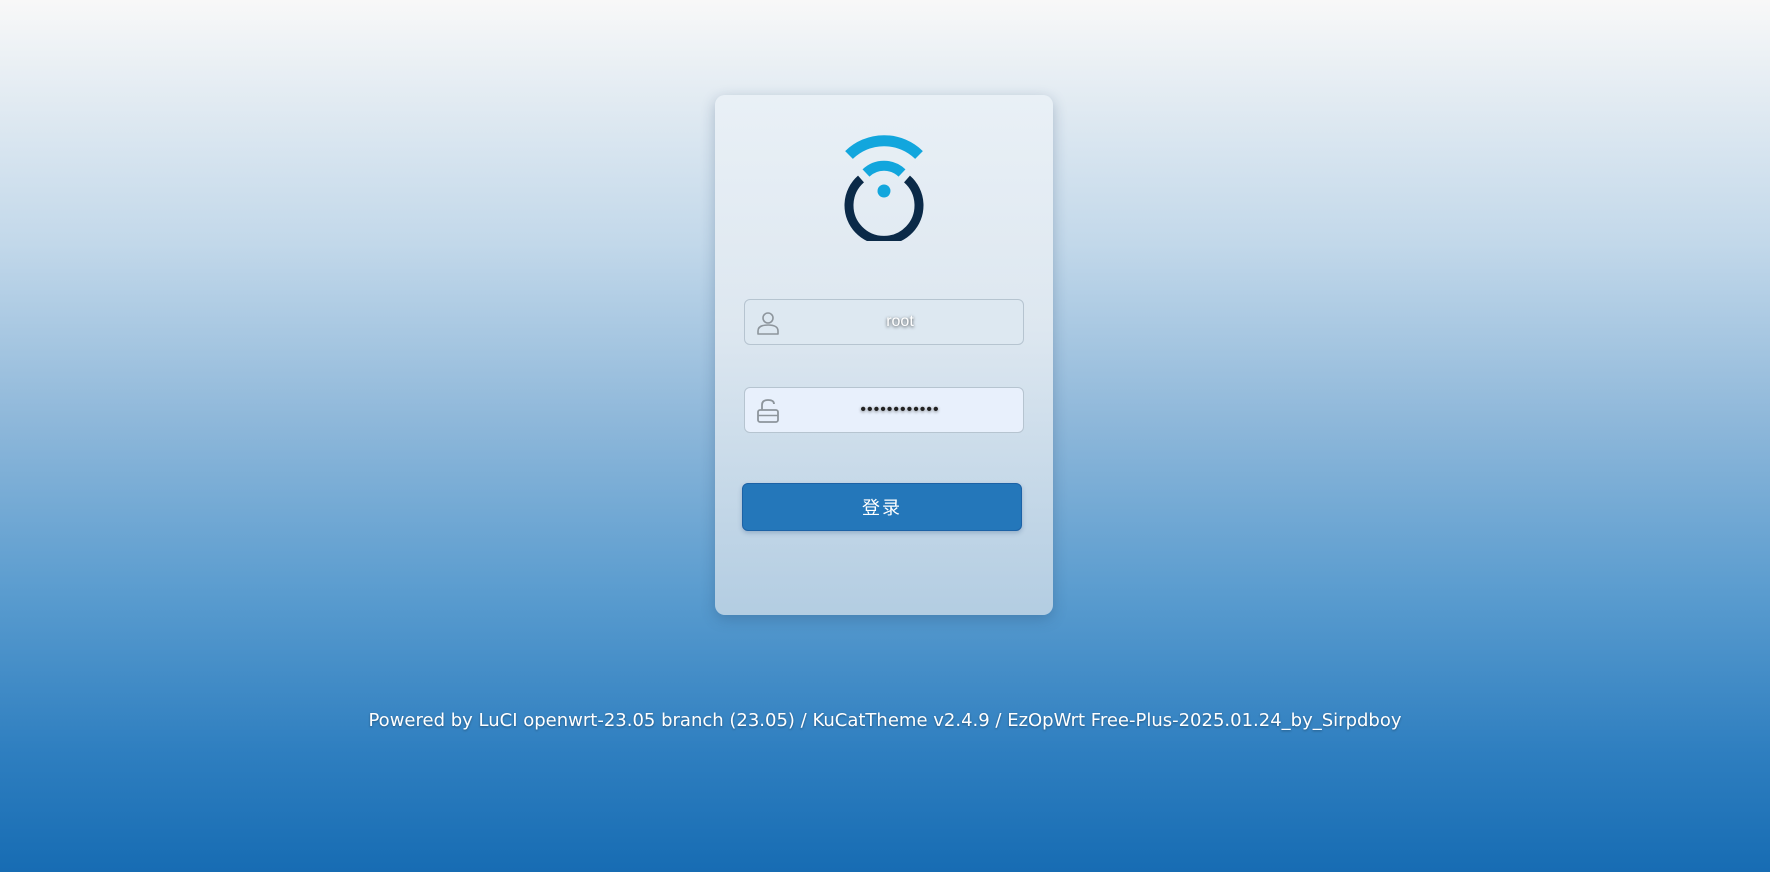 The image size is (1770, 872). I want to click on wifi-logo-icon, so click(884, 188).